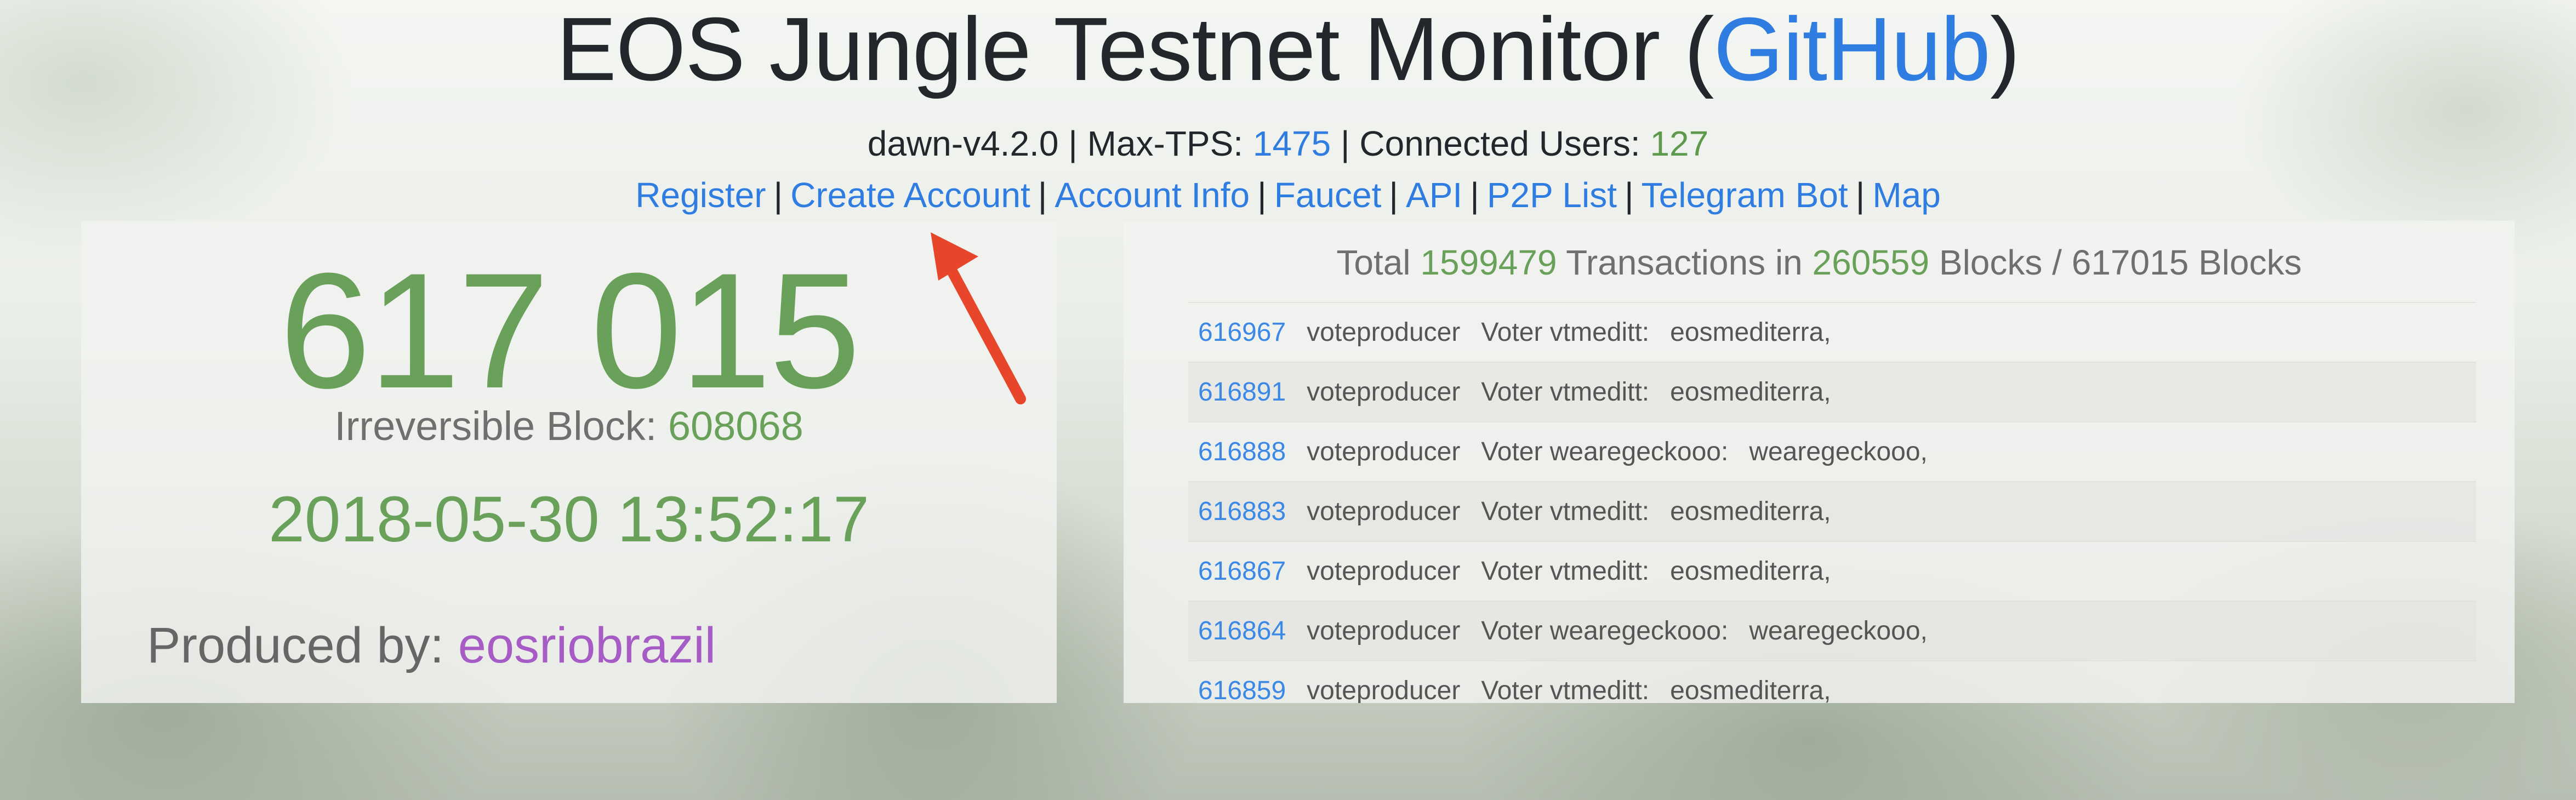 The height and width of the screenshot is (800, 2576). What do you see at coordinates (1504, 143) in the screenshot?
I see `connected-users-label: Connected Users:` at bounding box center [1504, 143].